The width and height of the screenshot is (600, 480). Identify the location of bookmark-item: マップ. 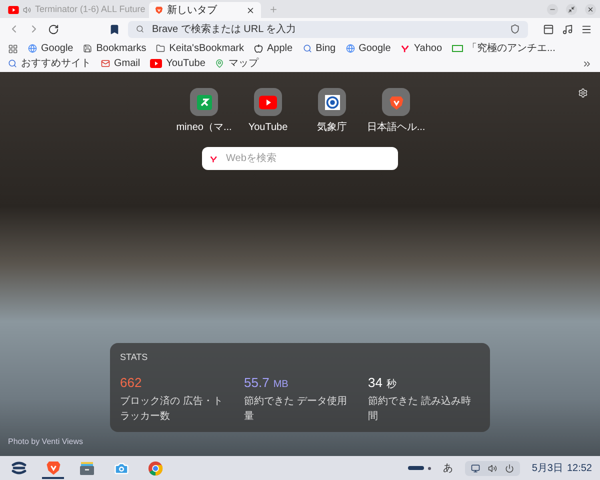
(236, 63).